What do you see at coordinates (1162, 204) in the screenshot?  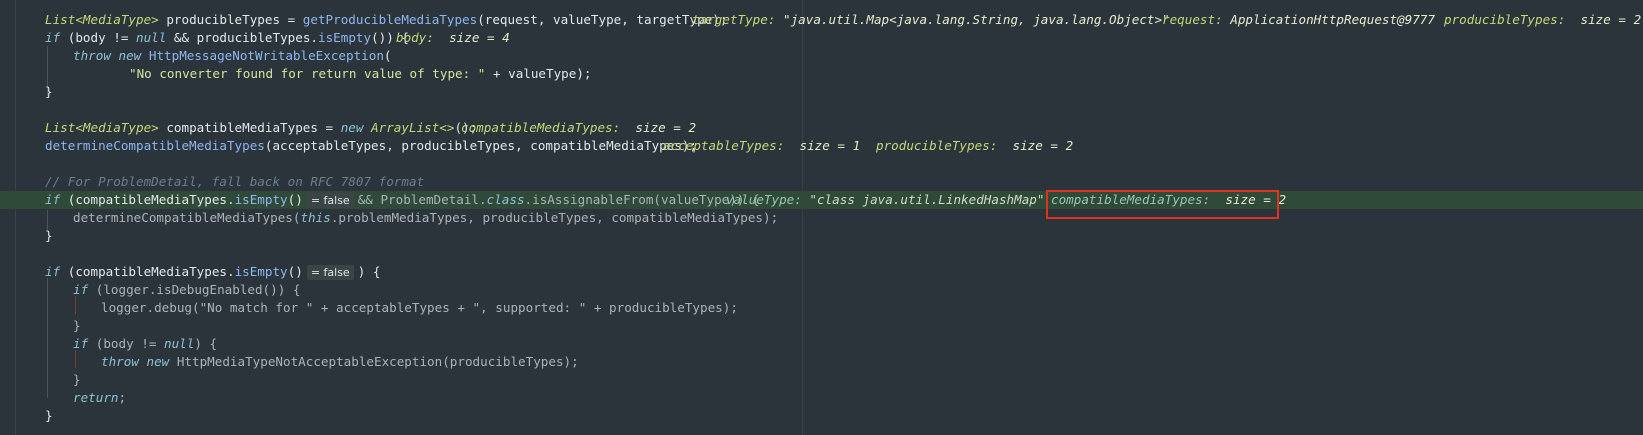 I see `annotation-highlight-box` at bounding box center [1162, 204].